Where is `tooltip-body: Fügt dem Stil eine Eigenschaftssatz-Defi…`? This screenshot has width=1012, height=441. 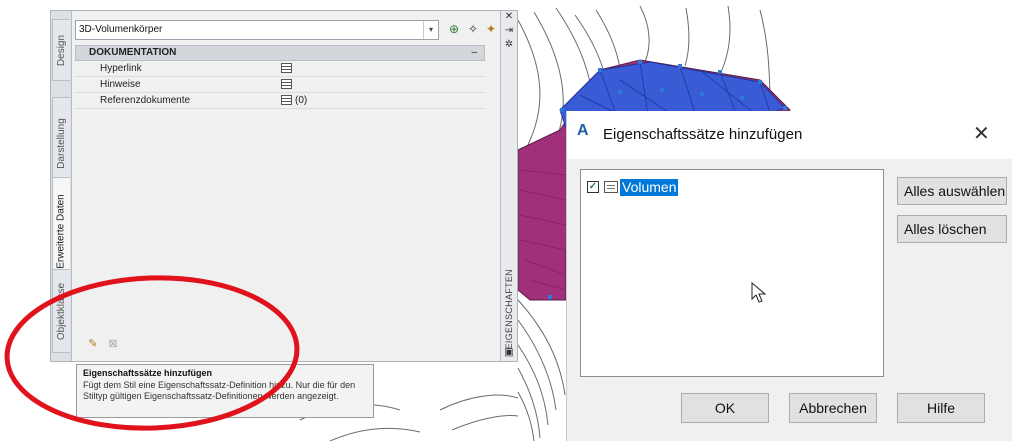 tooltip-body: Fügt dem Stil eine Eigenschaftssatz-Defi… is located at coordinates (219, 390).